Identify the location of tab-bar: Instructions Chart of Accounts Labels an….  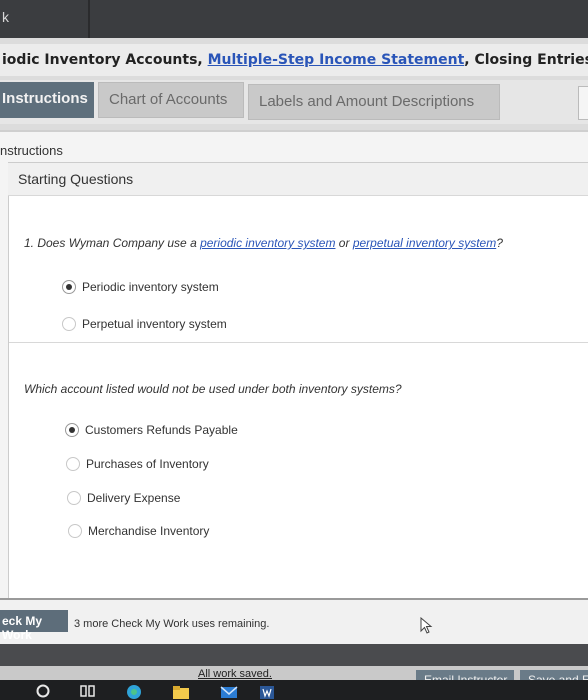
(294, 102).